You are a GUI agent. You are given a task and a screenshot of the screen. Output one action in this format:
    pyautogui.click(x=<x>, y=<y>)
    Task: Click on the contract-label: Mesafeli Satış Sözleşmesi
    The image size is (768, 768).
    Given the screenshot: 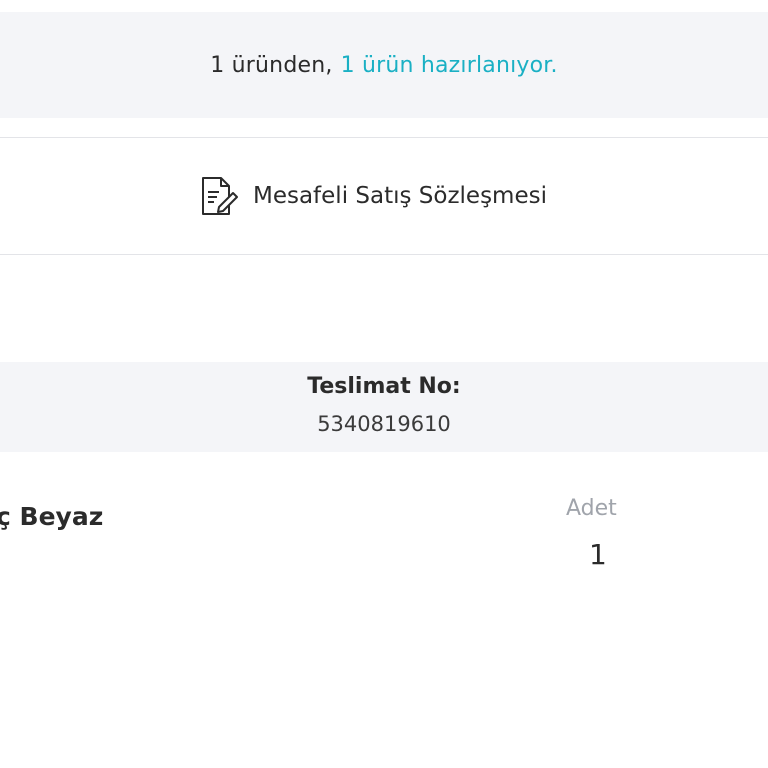 What is the action you would take?
    pyautogui.click(x=399, y=196)
    